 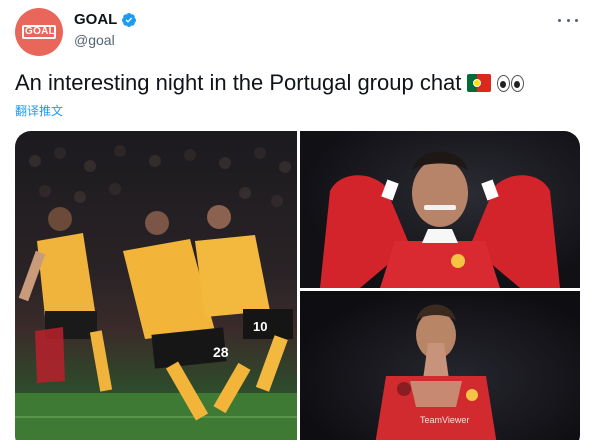 What do you see at coordinates (129, 19) in the screenshot?
I see `verified-badge-icon` at bounding box center [129, 19].